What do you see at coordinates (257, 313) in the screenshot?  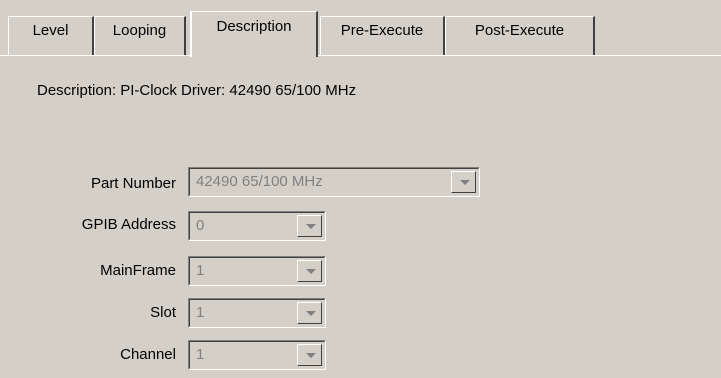 I see `slot-select: 1` at bounding box center [257, 313].